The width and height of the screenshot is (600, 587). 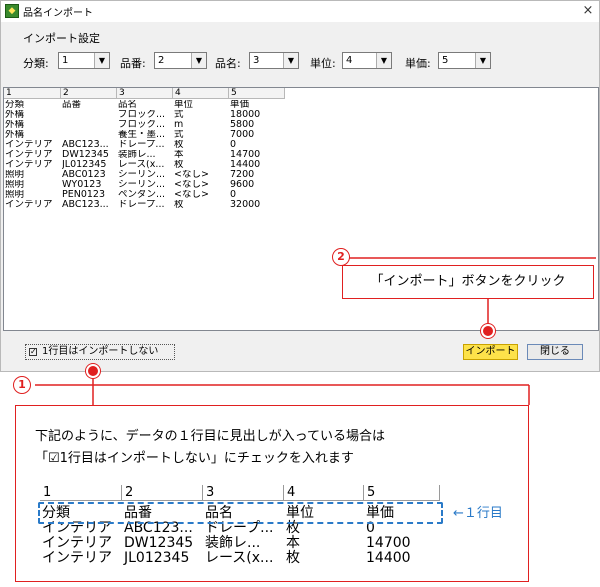 I want to click on step-2-badge: 2, so click(x=341, y=257).